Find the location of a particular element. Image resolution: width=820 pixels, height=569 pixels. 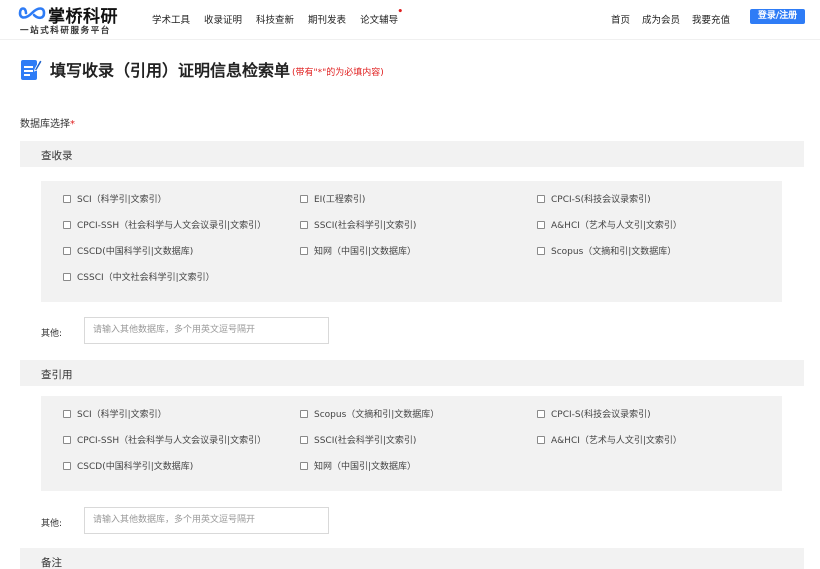

citation-option-scopus: Scopus（文摘和引|文数据库） is located at coordinates (369, 413).